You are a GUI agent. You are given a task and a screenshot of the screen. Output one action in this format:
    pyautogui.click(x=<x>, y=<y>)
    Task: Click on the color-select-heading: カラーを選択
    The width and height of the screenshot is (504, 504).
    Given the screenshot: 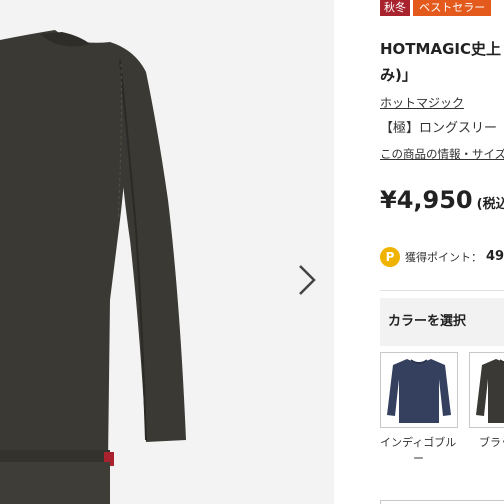 What is the action you would take?
    pyautogui.click(x=442, y=322)
    